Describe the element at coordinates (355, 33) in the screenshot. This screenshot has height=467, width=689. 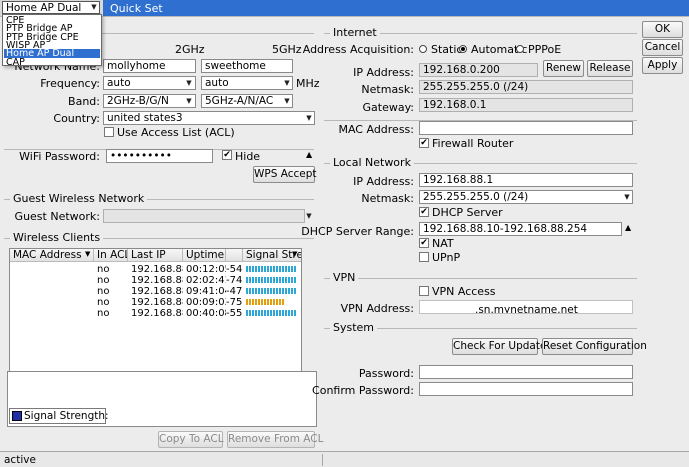
I see `internet-section-title: Internet` at that location.